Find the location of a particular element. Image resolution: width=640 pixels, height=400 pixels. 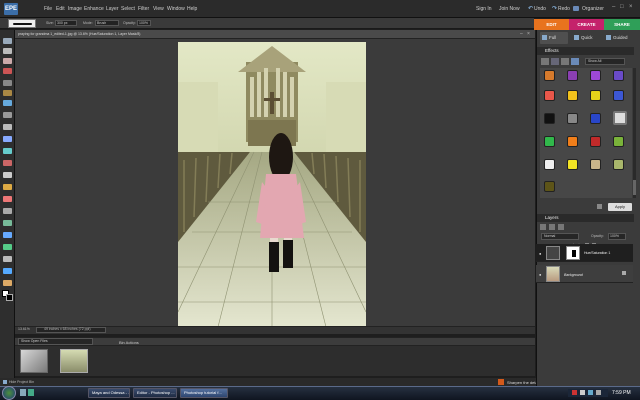

marquee-tool-icon is located at coordinates (7, 83).